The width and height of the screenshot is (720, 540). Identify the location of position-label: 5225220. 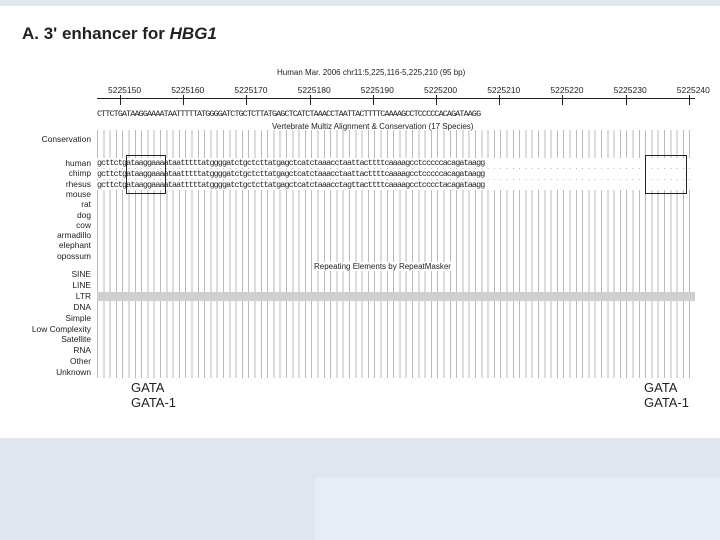
(567, 90).